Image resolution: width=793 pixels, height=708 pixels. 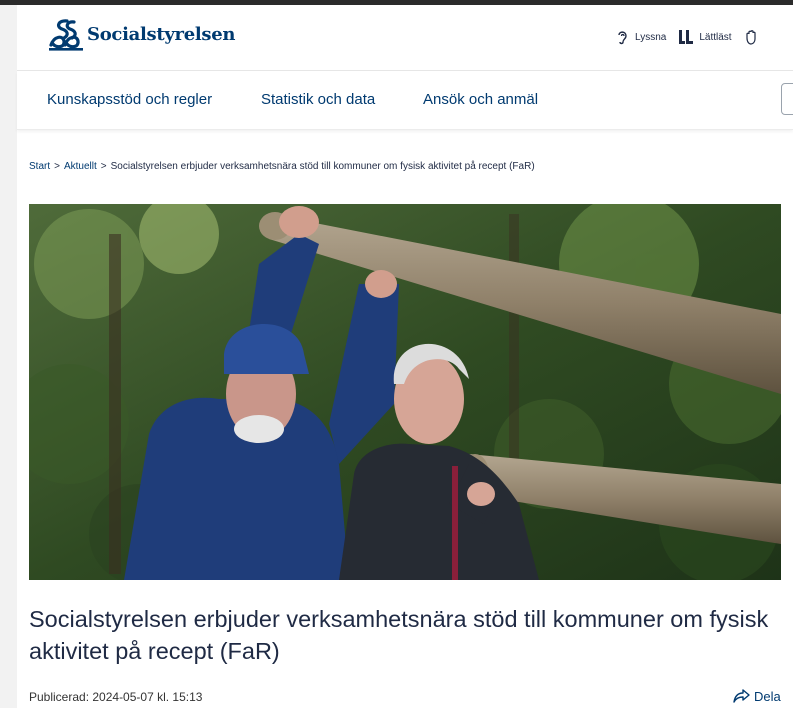 I want to click on listen-button: Lyssna, so click(x=640, y=37).